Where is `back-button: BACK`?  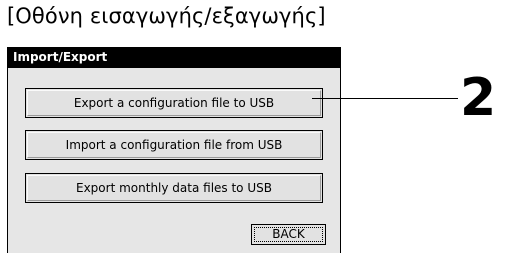
back-button: BACK is located at coordinates (288, 234).